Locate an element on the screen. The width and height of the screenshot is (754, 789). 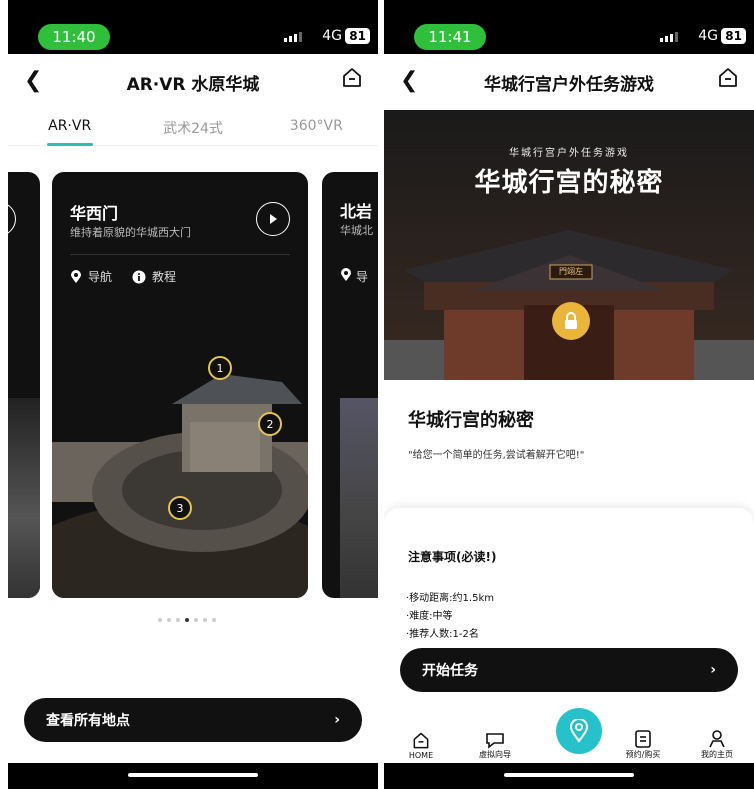
status-time: 11:40 is located at coordinates (74, 37).